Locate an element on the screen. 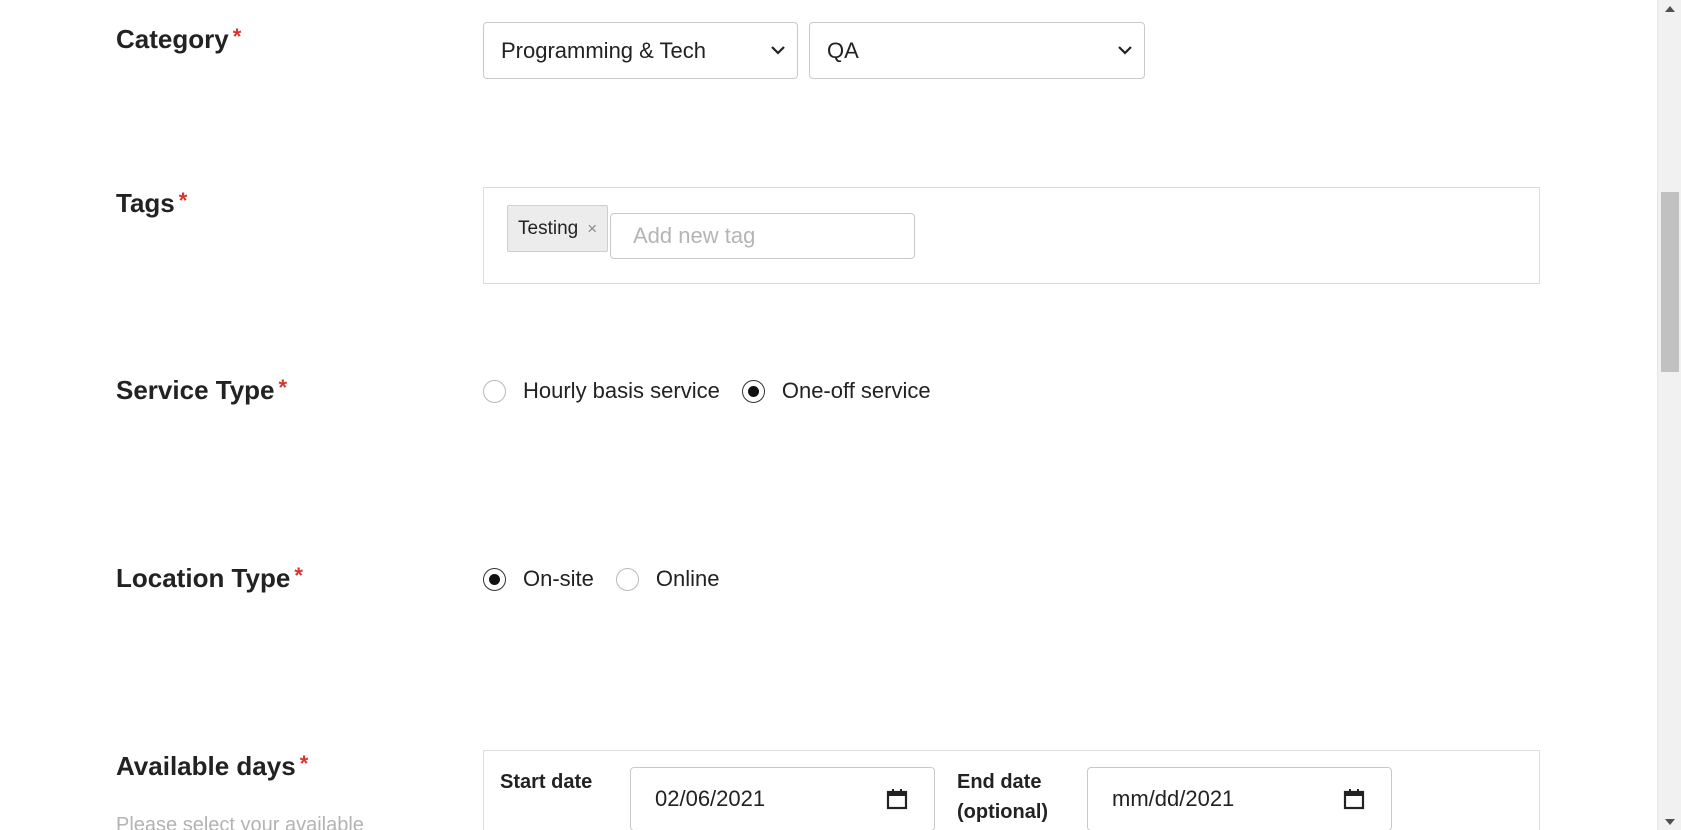 Image resolution: width=1681 pixels, height=830 pixels. location-type-option-on-site: On-site is located at coordinates (538, 579).